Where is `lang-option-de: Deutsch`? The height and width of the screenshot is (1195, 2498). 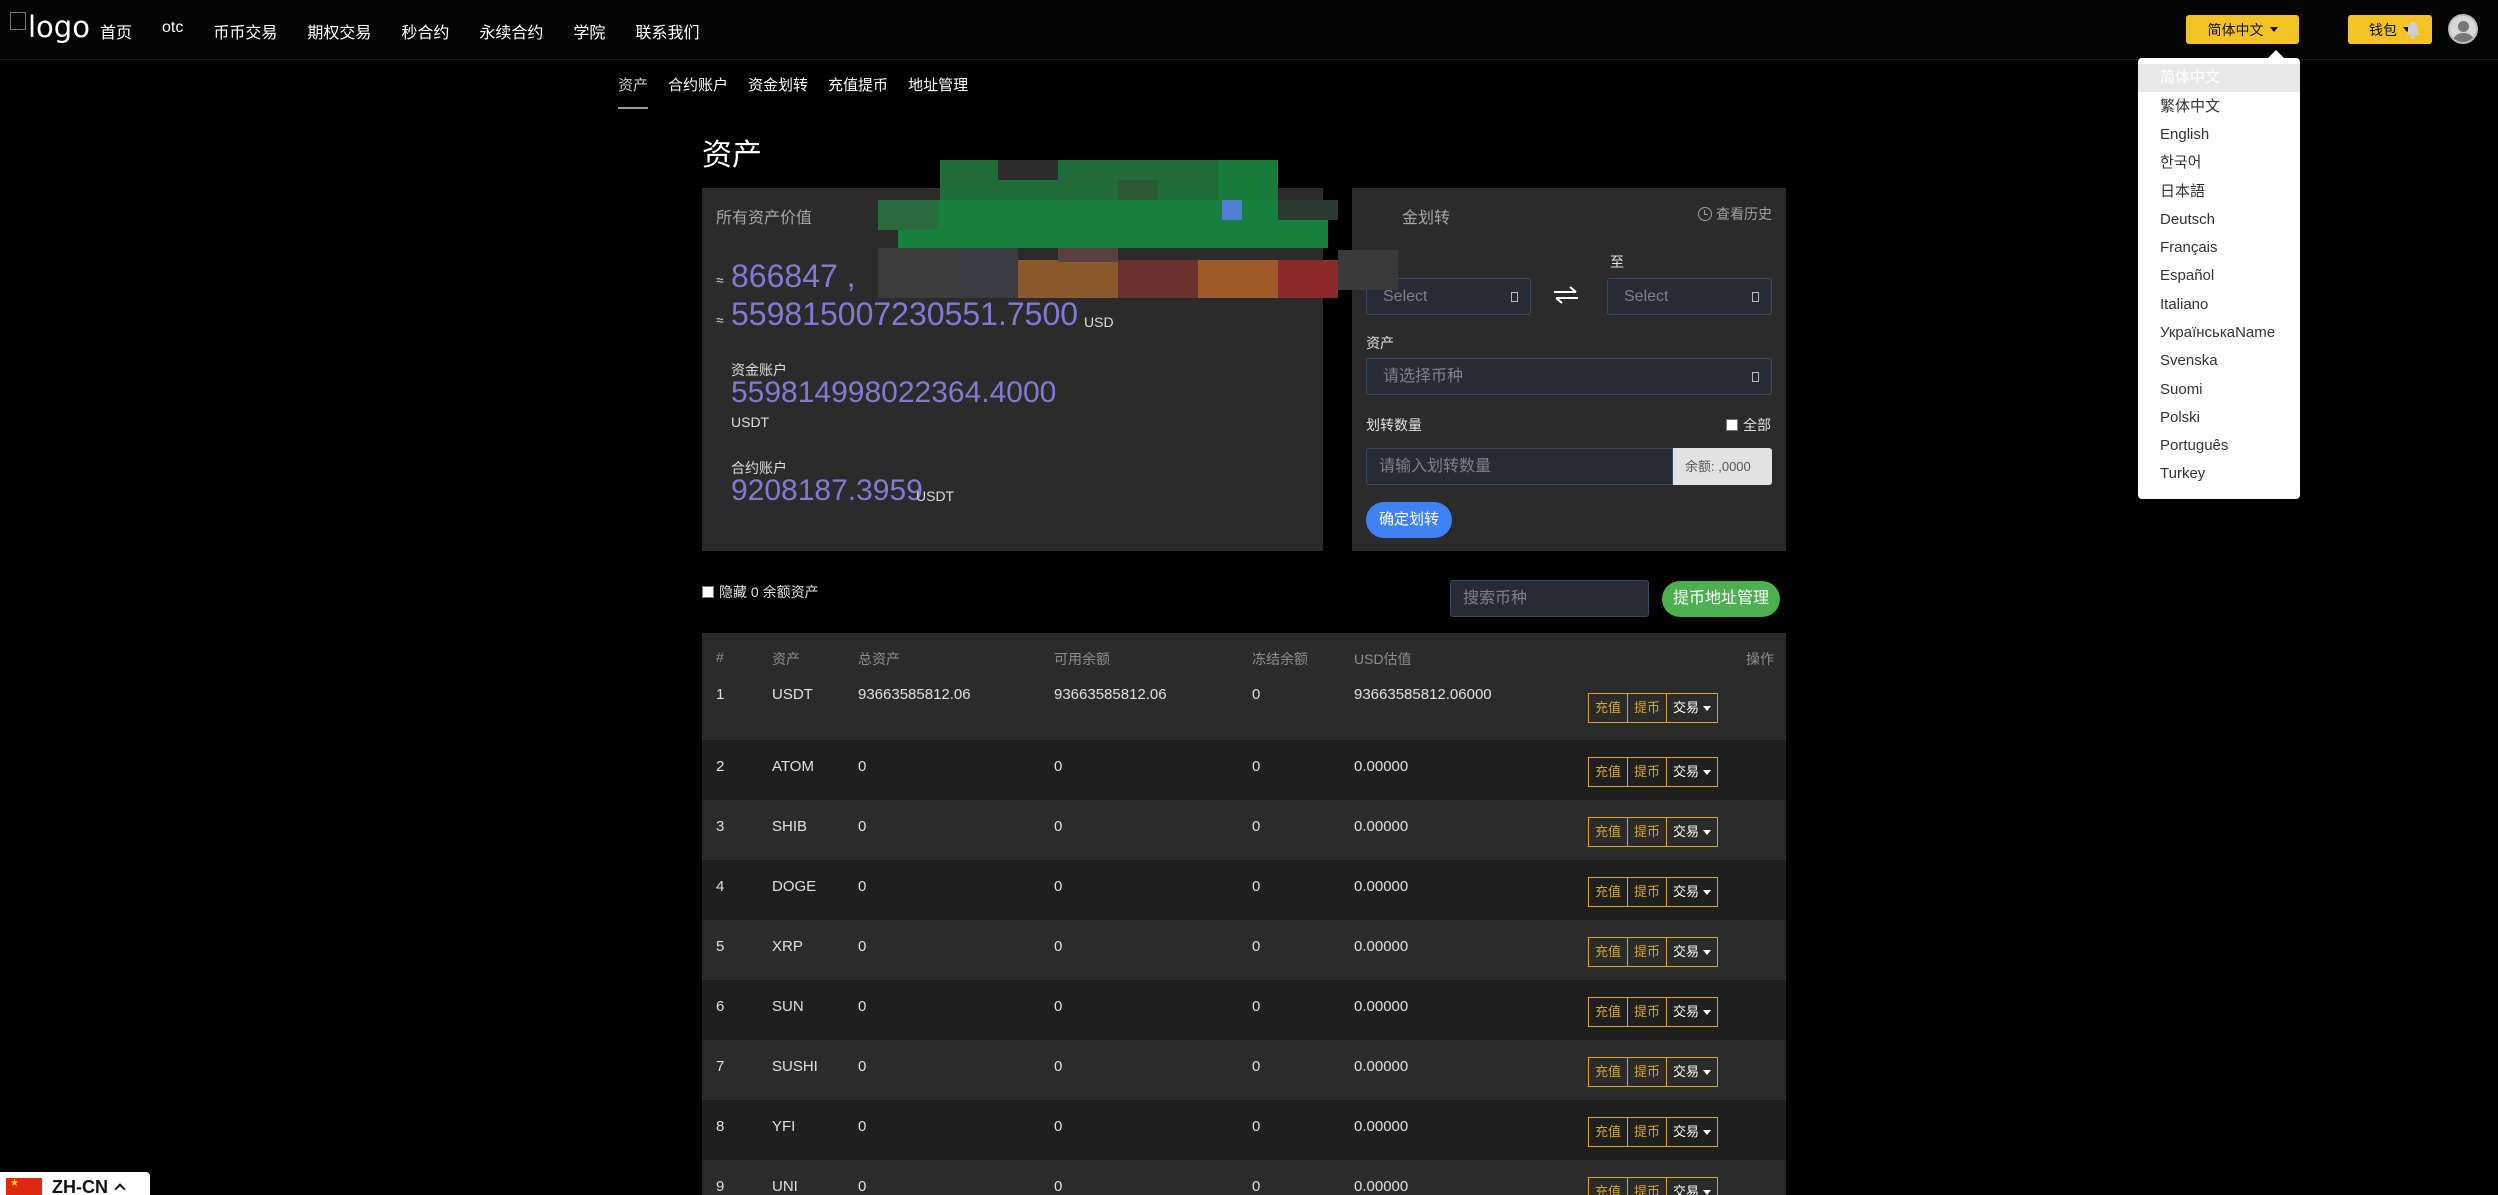
lang-option-de: Deutsch is located at coordinates (2219, 220).